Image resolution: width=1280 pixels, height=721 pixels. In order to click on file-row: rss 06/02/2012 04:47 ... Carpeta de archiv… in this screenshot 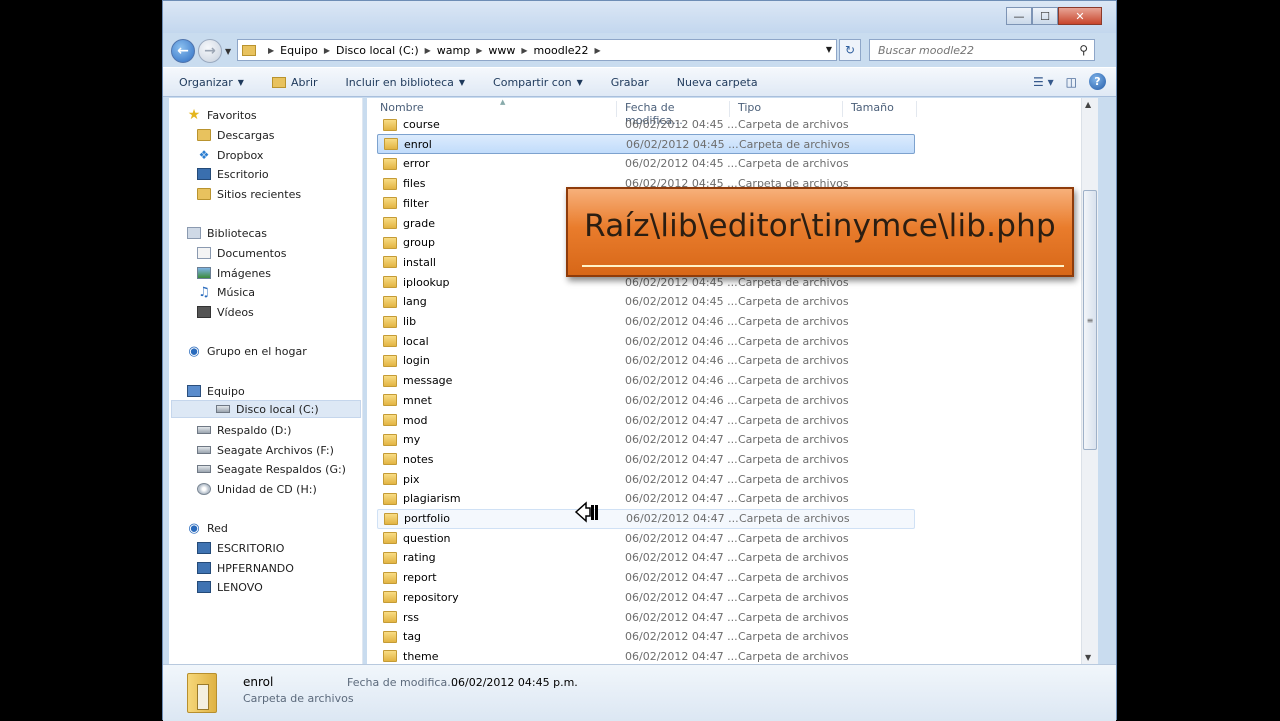, I will do `click(641, 617)`.